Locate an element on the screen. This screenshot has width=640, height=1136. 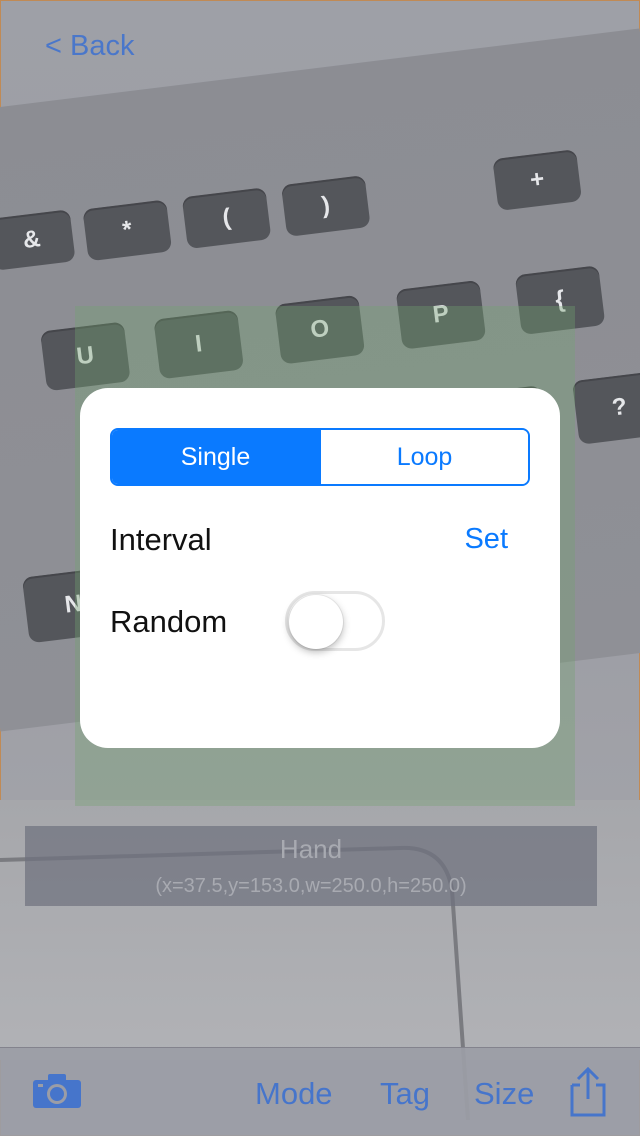
single-mode-segment: Single is located at coordinates (215, 457).